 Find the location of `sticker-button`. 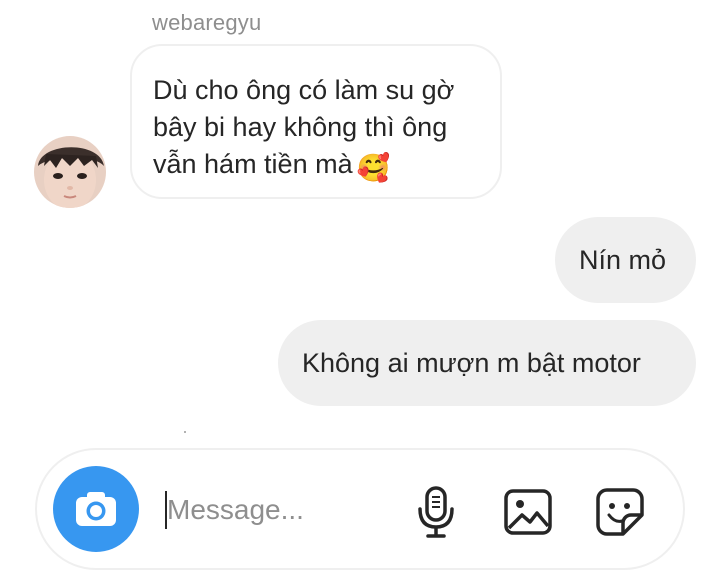

sticker-button is located at coordinates (620, 512).